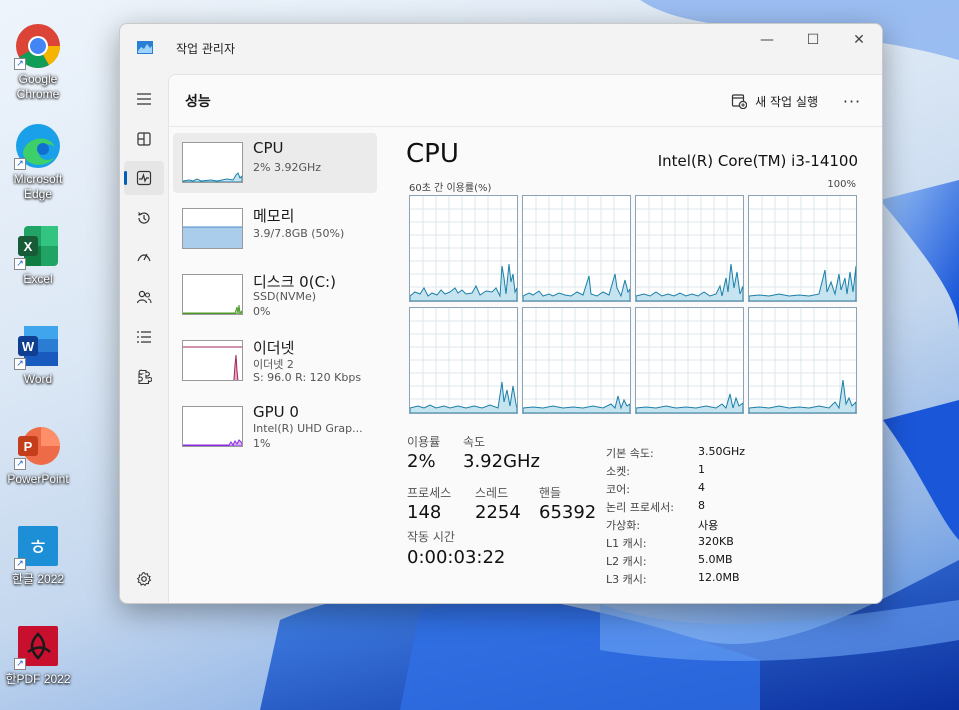 The width and height of the screenshot is (959, 710). I want to click on resource-item-cpu: CPU 2% 3.92GHz, so click(275, 163).